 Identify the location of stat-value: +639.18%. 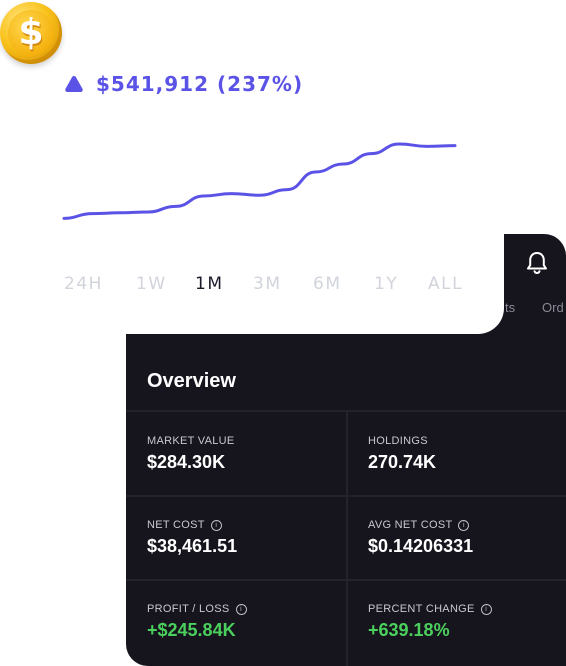
(409, 630).